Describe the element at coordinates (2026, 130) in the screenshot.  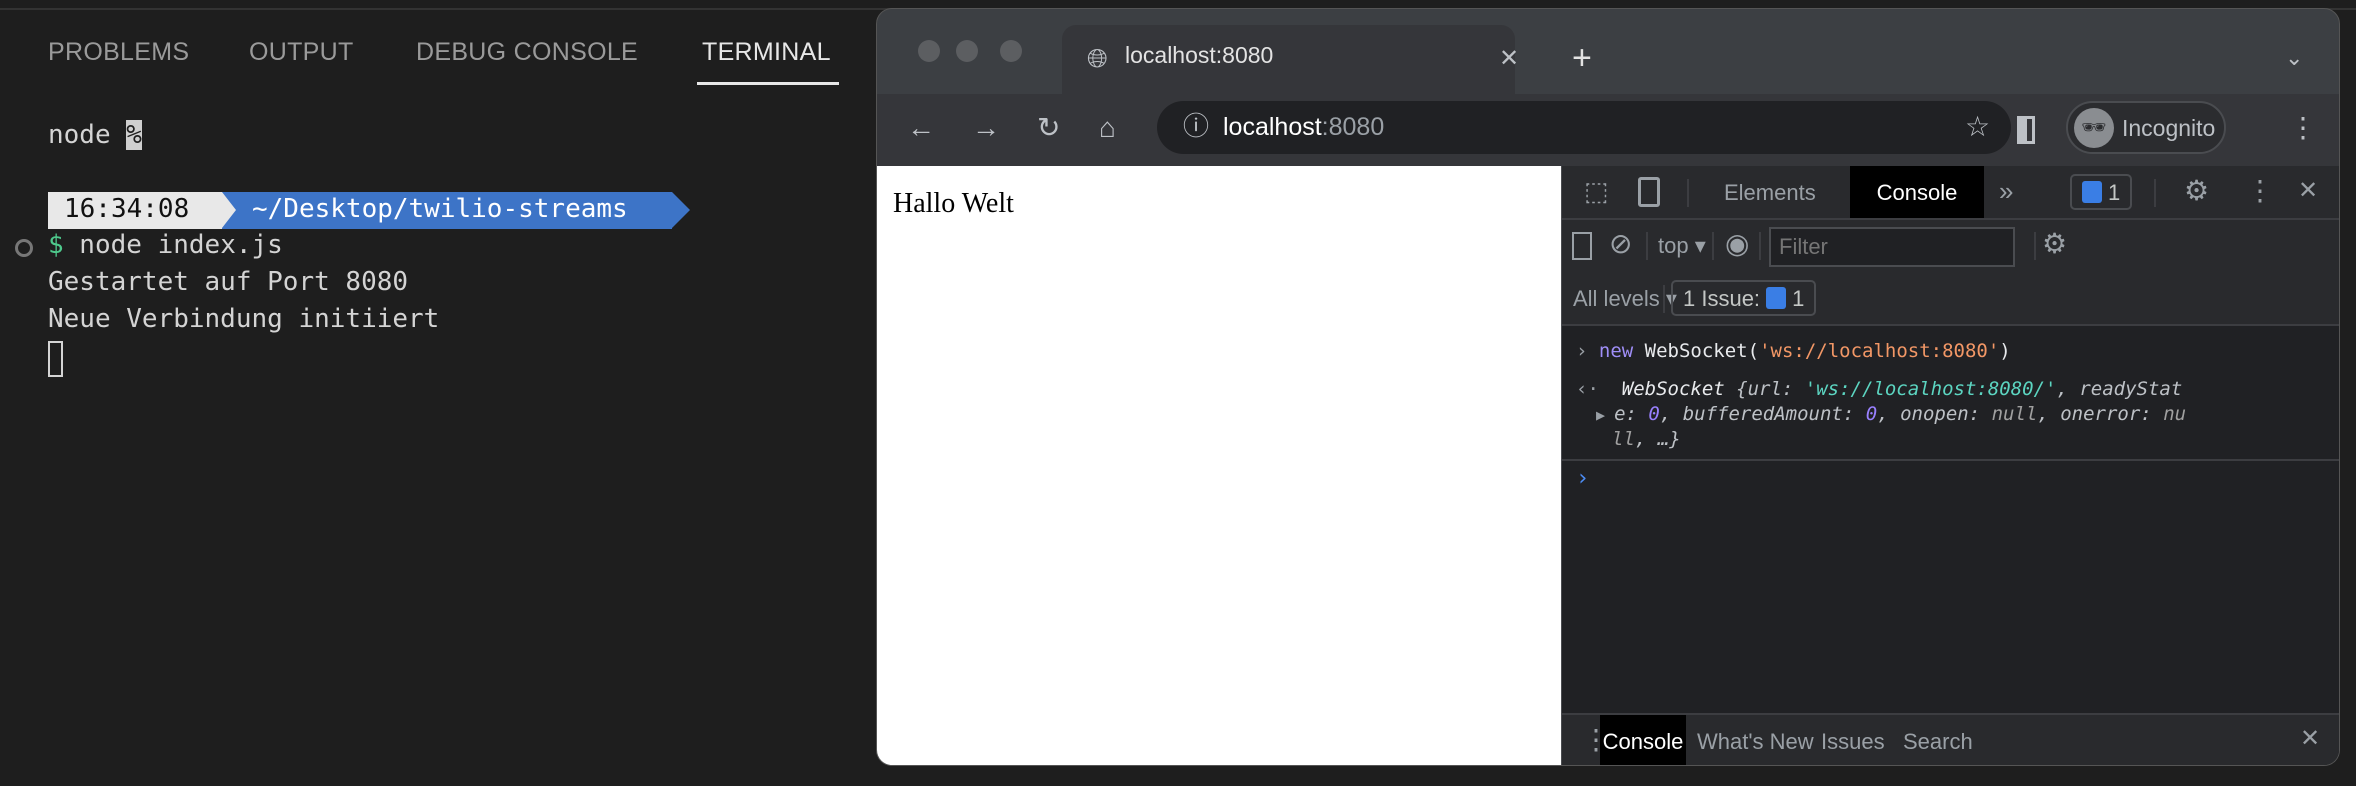
I see `side-panel-icon` at that location.